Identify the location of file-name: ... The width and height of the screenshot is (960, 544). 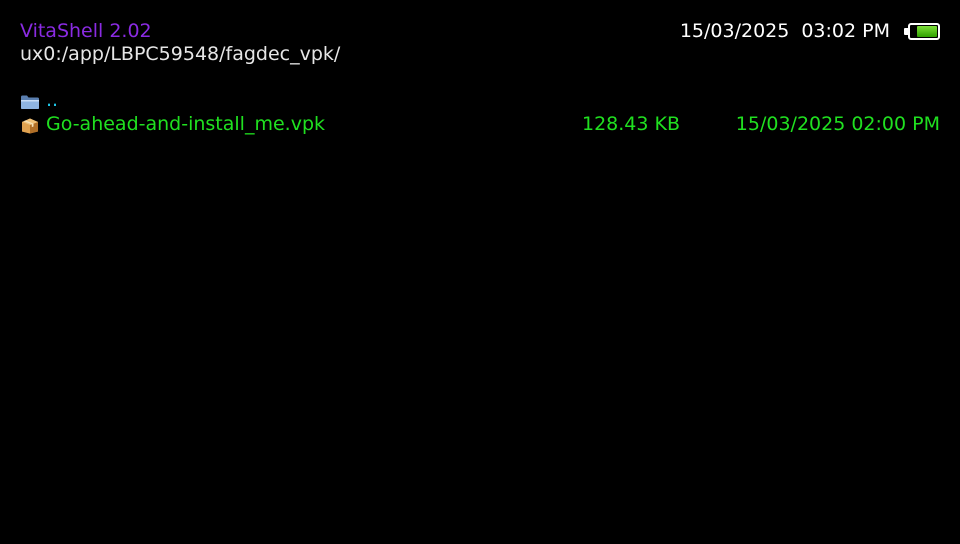
(52, 100).